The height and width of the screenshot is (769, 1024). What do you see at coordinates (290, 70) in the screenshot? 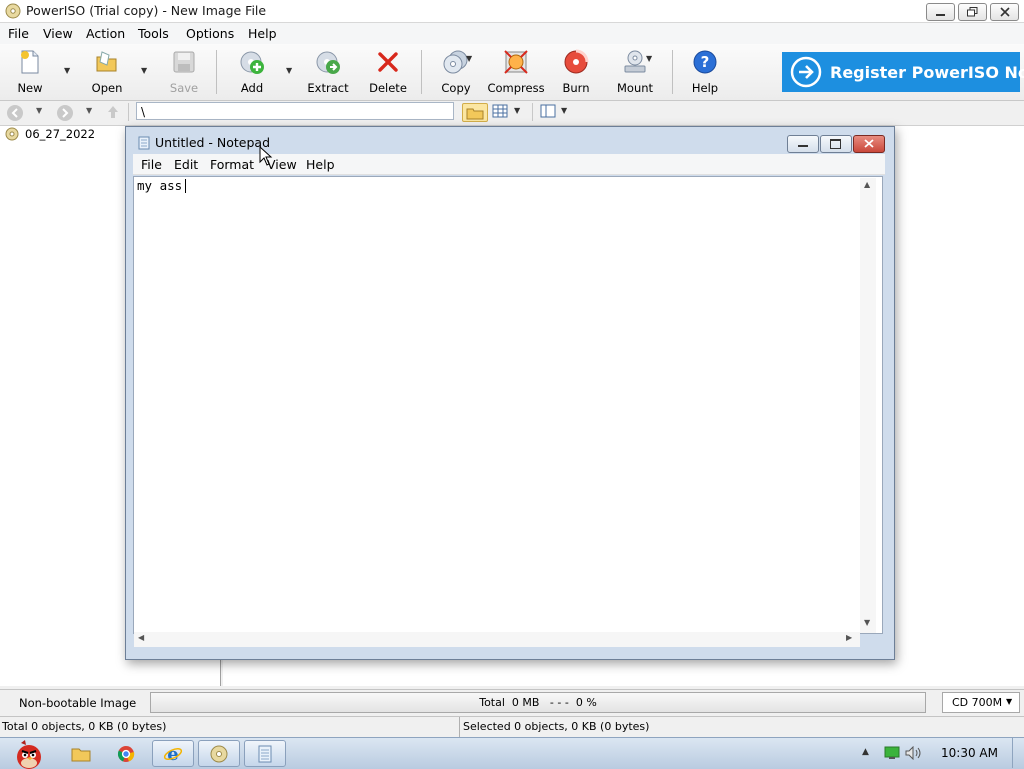
I see `add-dropdown-arrow: ▼` at bounding box center [290, 70].